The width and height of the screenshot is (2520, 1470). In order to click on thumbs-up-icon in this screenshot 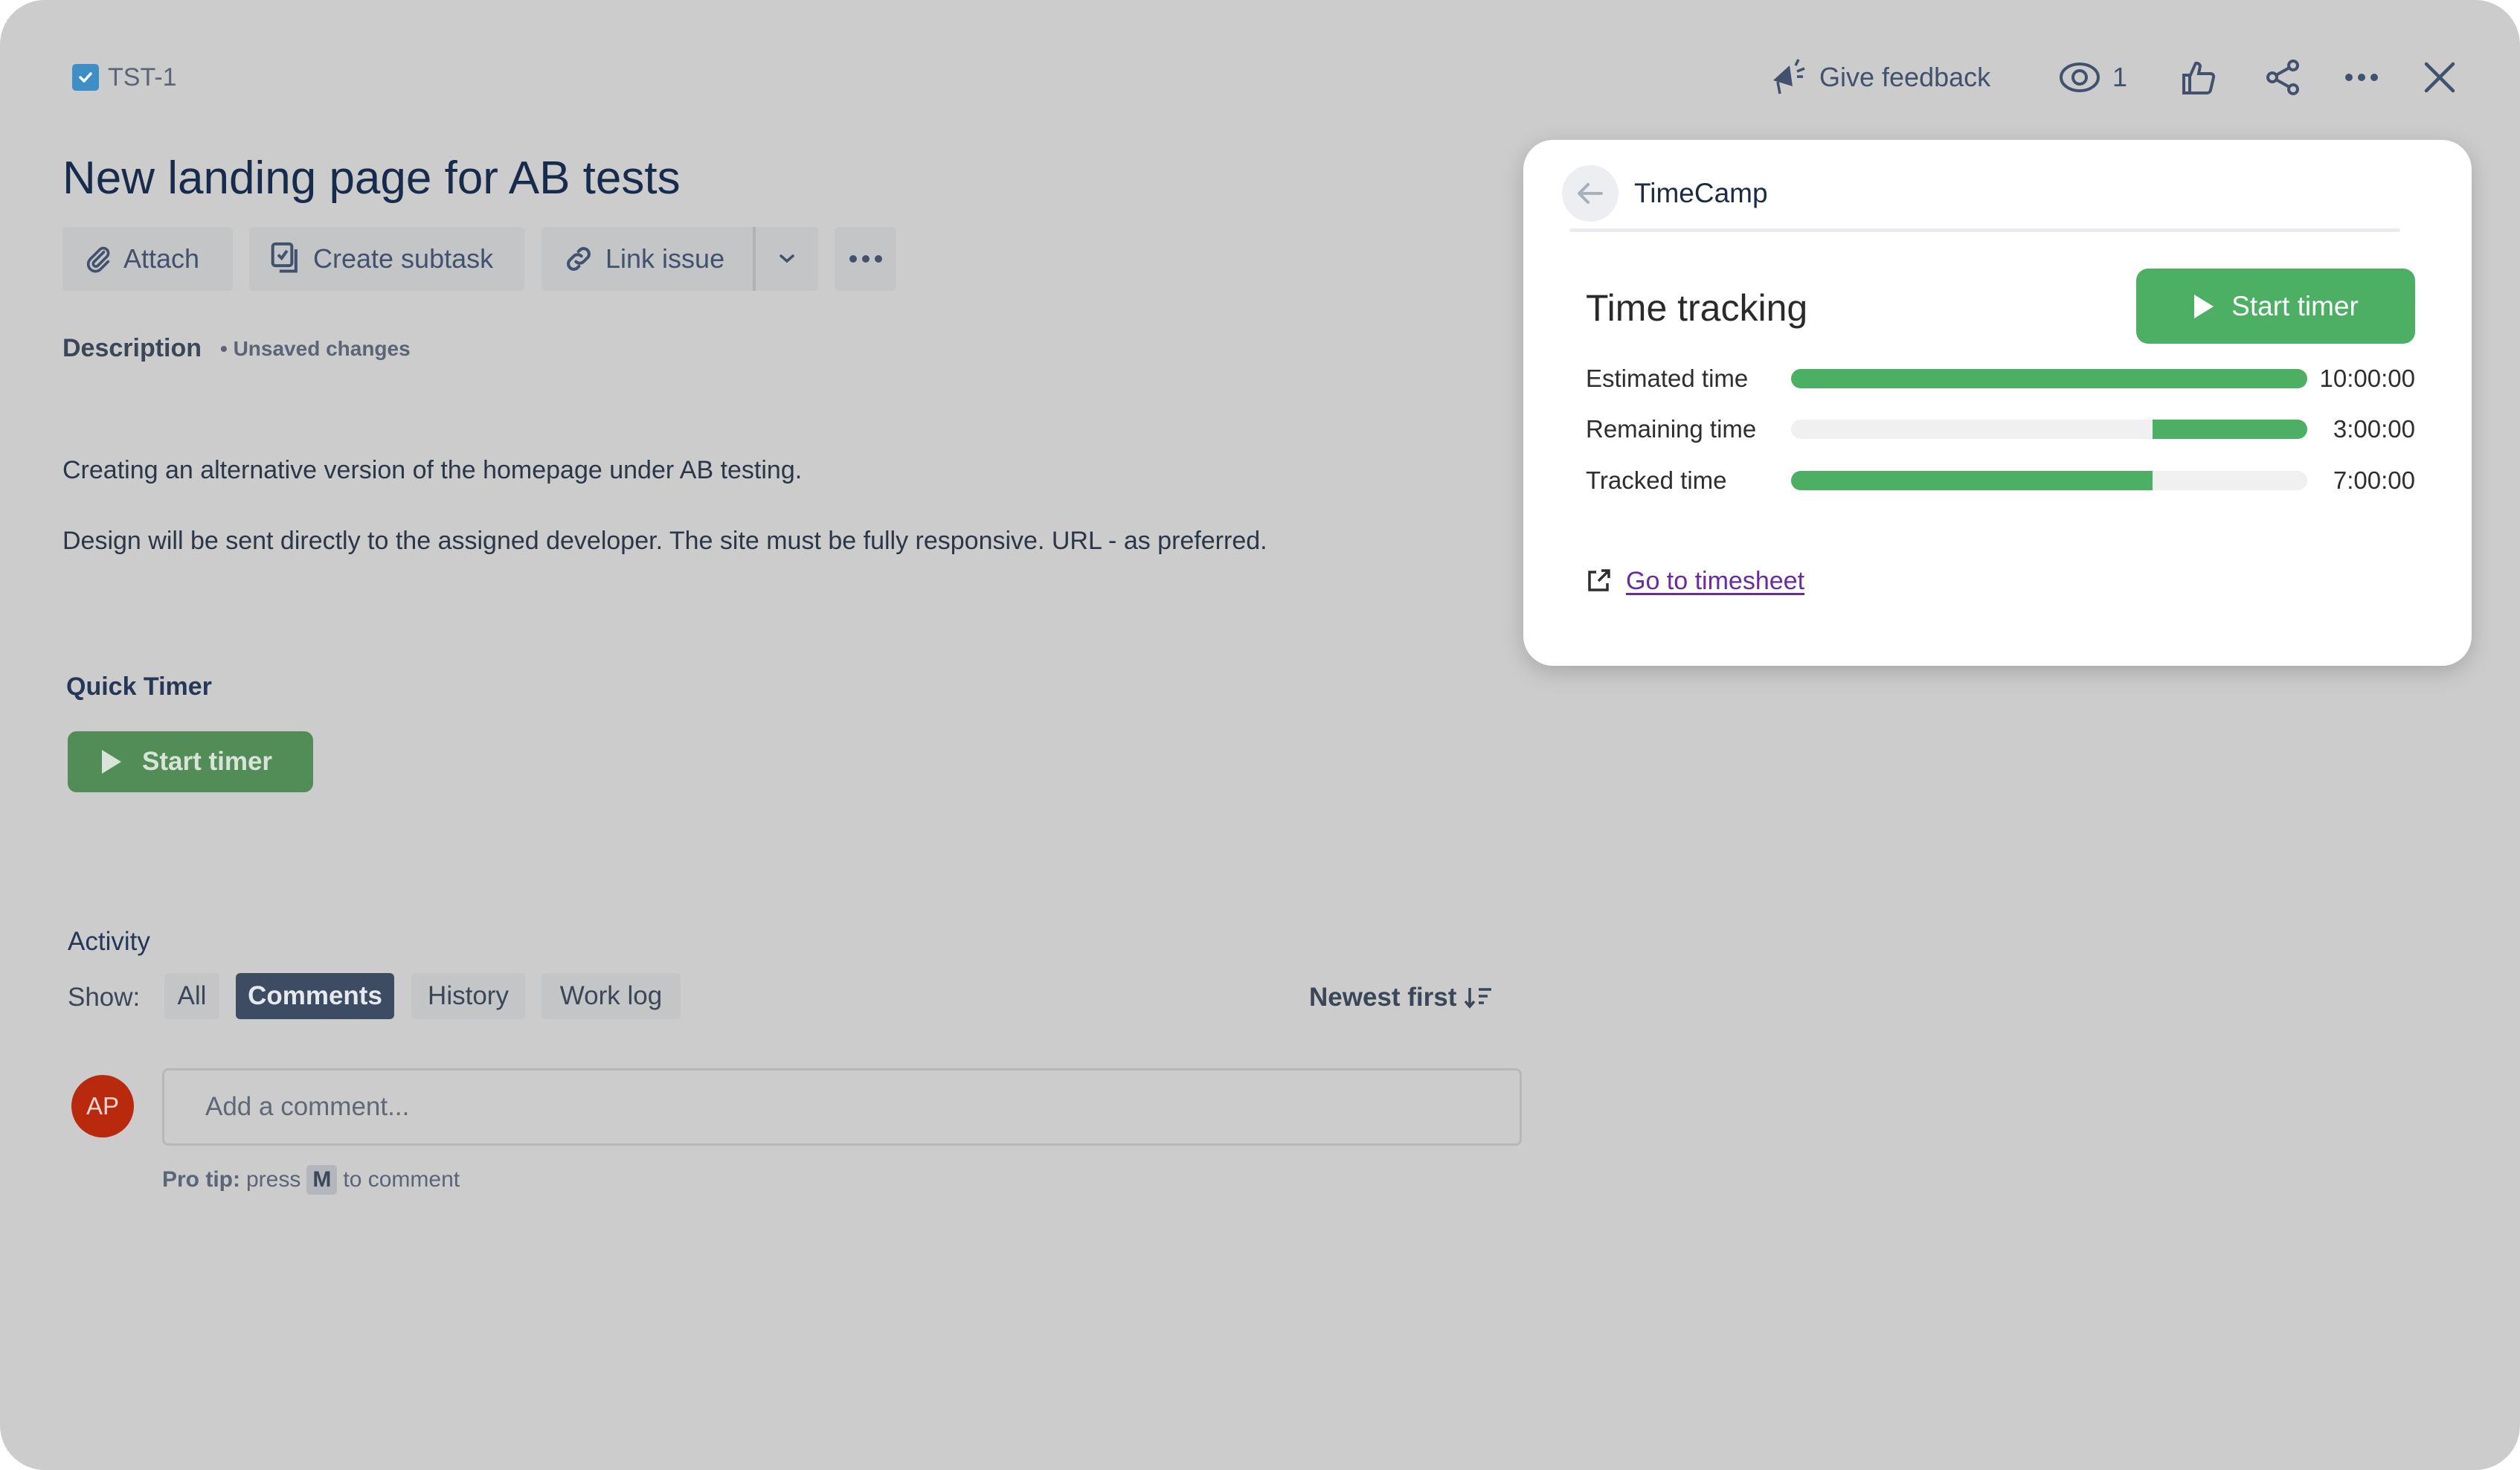, I will do `click(2199, 77)`.